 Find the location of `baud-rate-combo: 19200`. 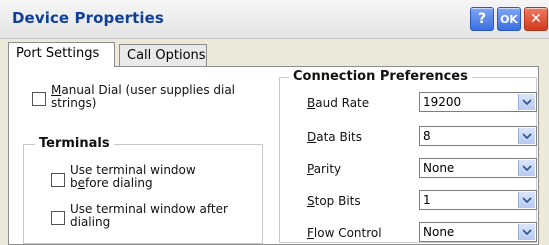

baud-rate-combo: 19200 is located at coordinates (478, 102).